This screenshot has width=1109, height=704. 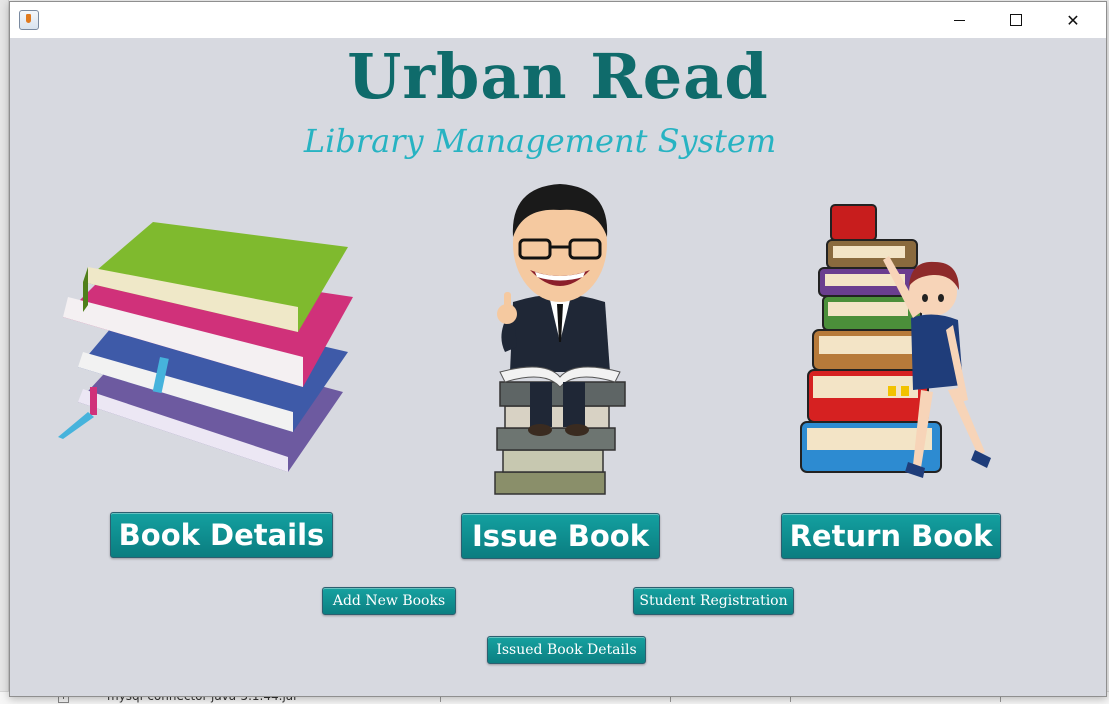 I want to click on student-registration-button: Student Registration, so click(x=713, y=601).